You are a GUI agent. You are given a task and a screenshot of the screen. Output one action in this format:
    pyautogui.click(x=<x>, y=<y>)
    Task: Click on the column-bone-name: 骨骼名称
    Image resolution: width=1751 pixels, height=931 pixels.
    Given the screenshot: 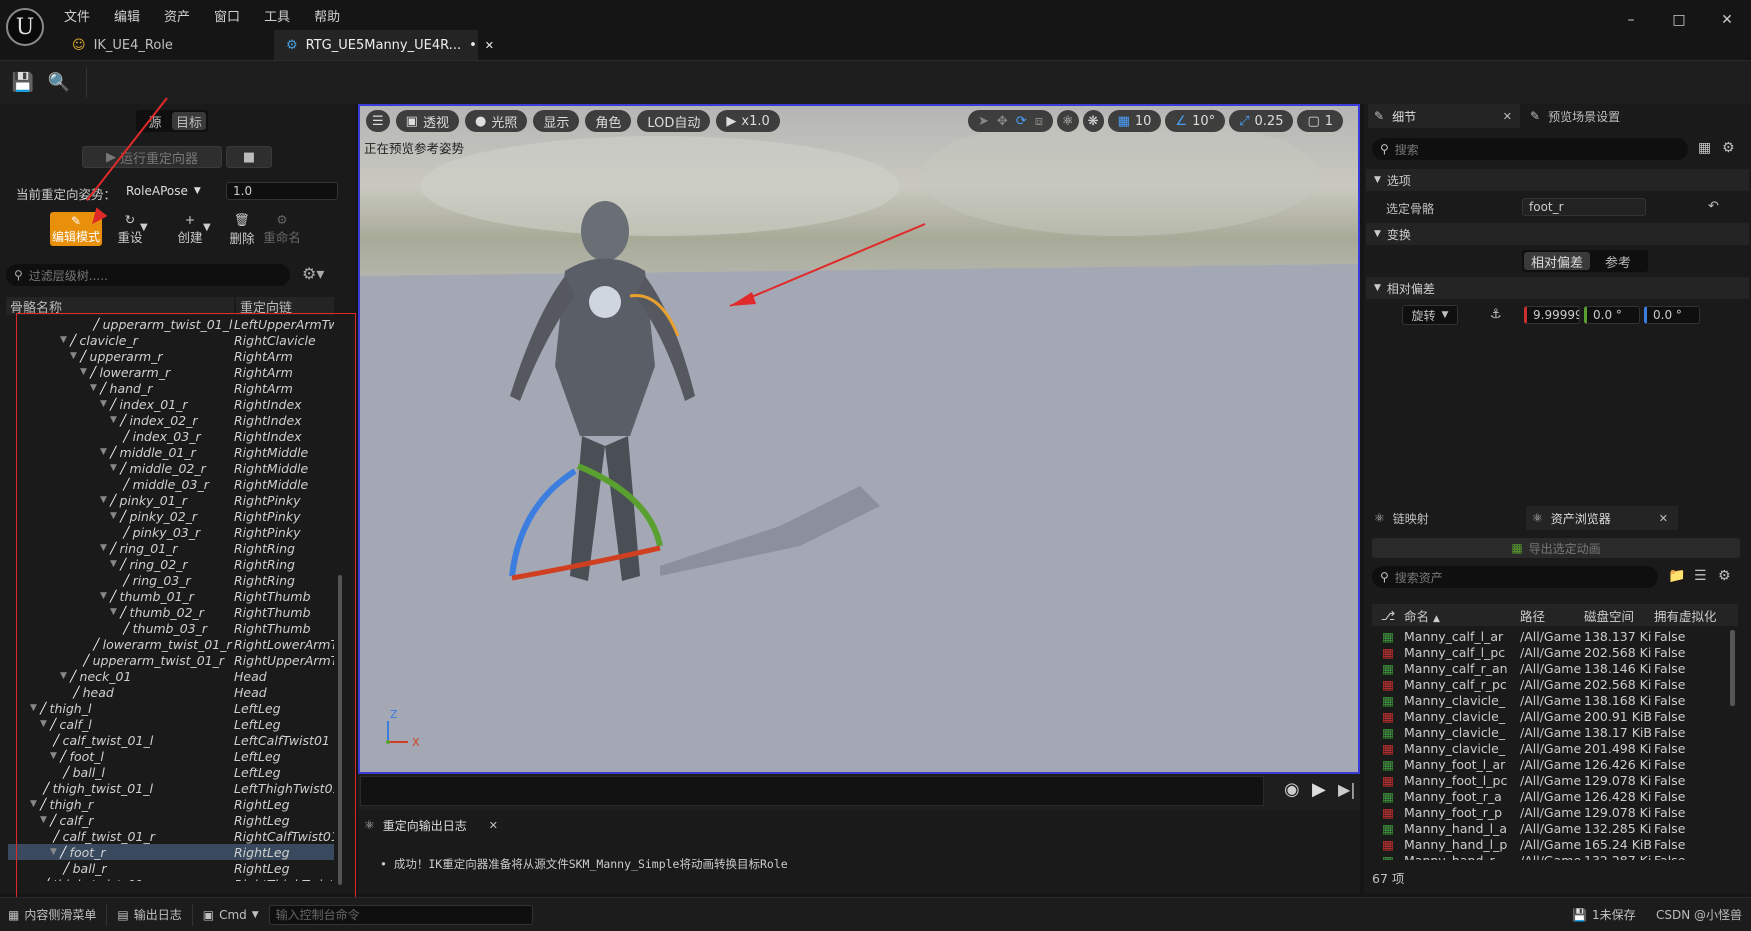 What is the action you would take?
    pyautogui.click(x=120, y=306)
    